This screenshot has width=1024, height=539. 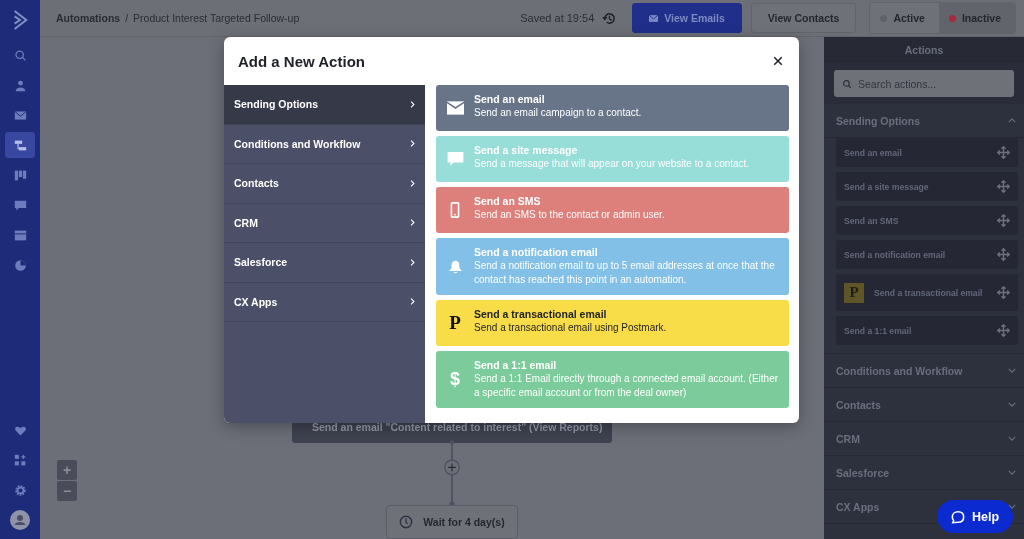 What do you see at coordinates (455, 266) in the screenshot?
I see `bell-icon` at bounding box center [455, 266].